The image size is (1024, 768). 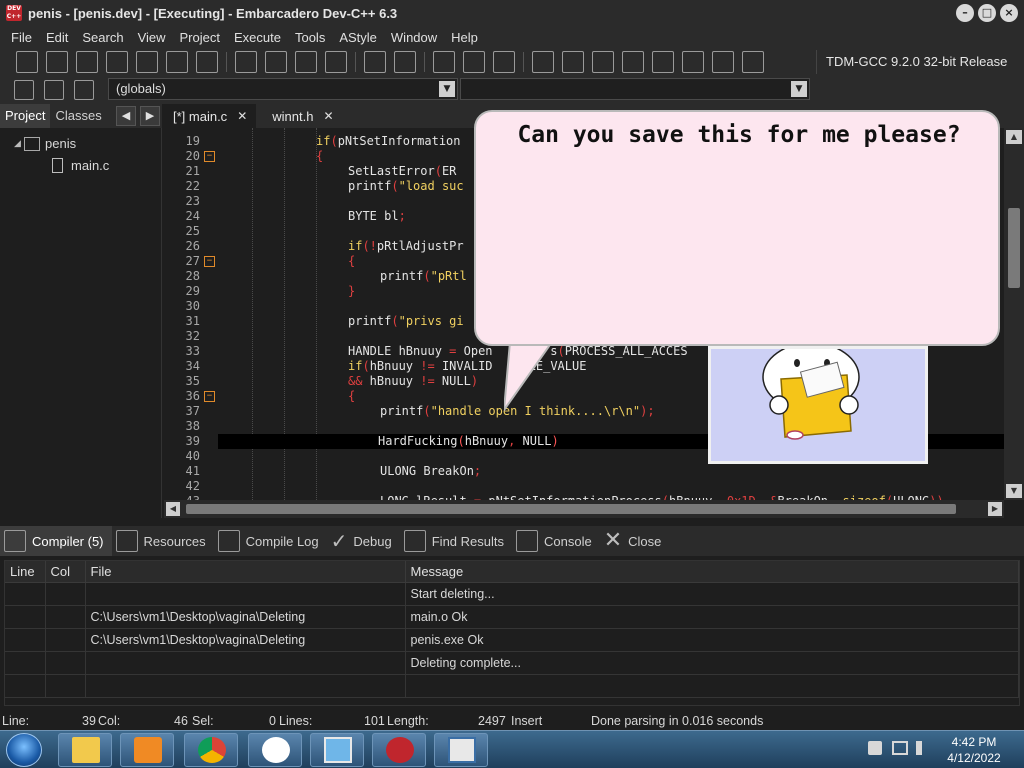 I want to click on taskbar-media-player, so click(x=147, y=750).